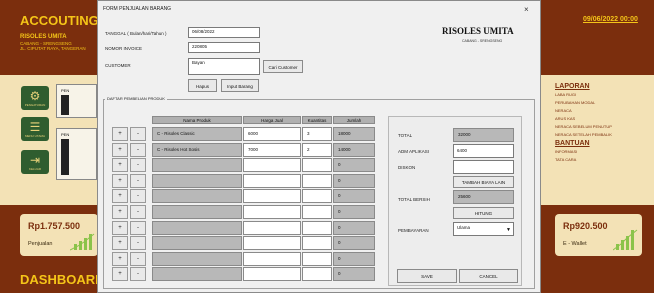 This screenshot has height=293, width=654. I want to click on hidden-frame-icon, so click(65, 105).